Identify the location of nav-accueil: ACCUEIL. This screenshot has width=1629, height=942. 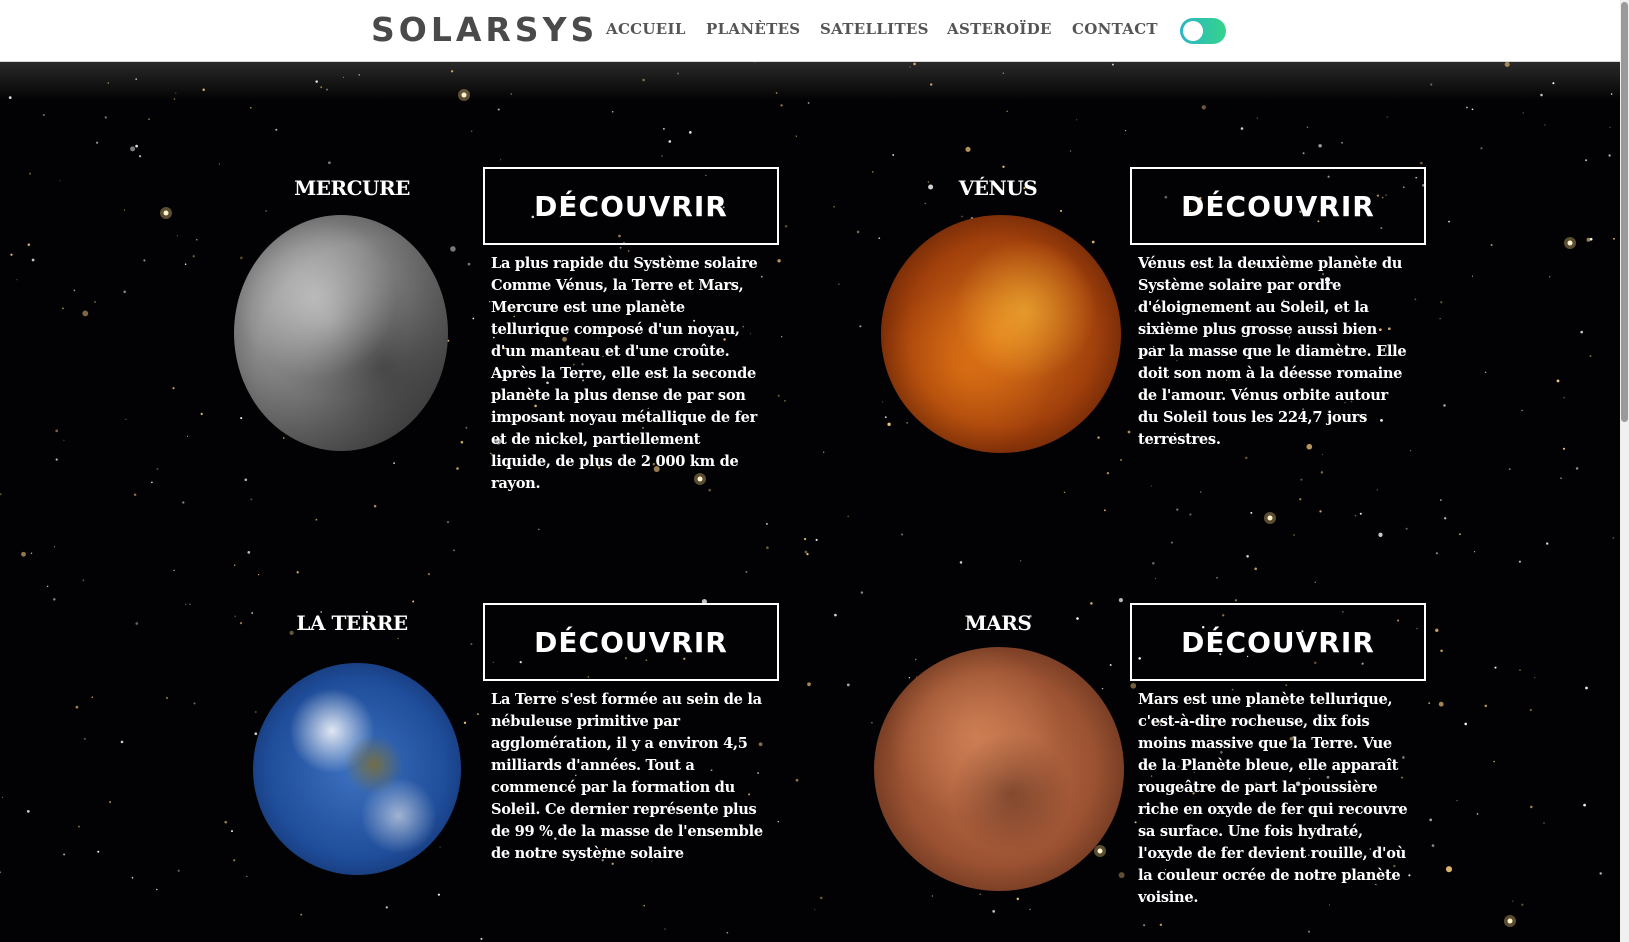
(646, 29).